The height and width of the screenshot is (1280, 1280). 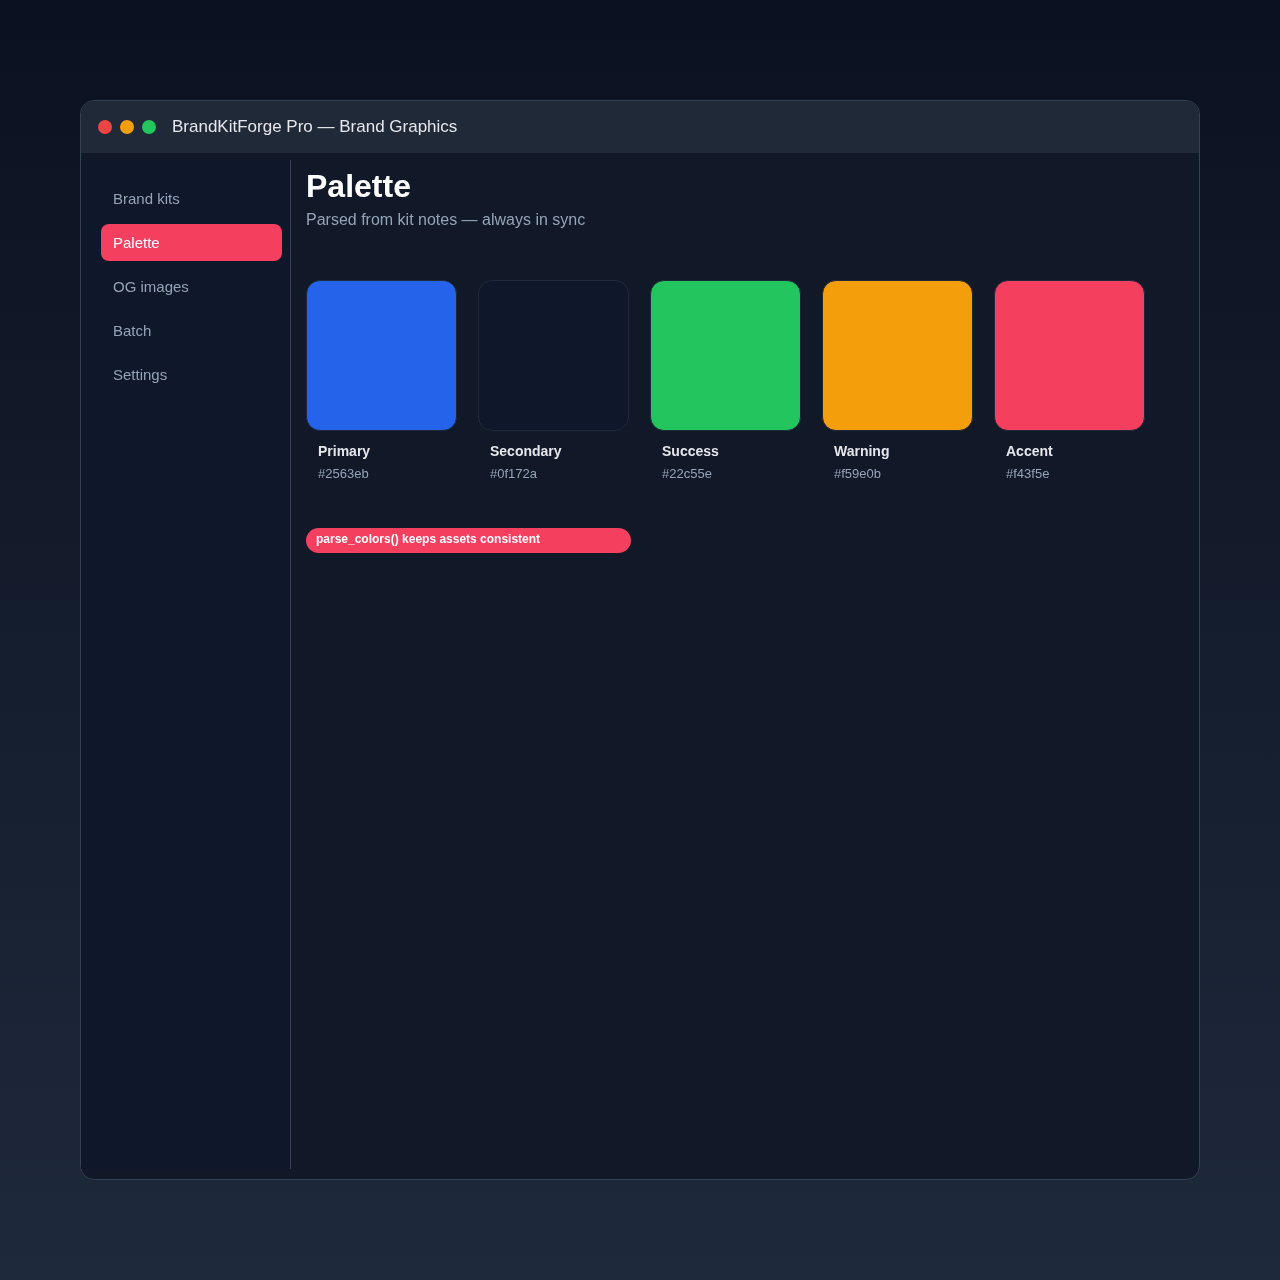 What do you see at coordinates (315, 127) in the screenshot?
I see `window-title: BrandKitForge Pro — Brand Graphics` at bounding box center [315, 127].